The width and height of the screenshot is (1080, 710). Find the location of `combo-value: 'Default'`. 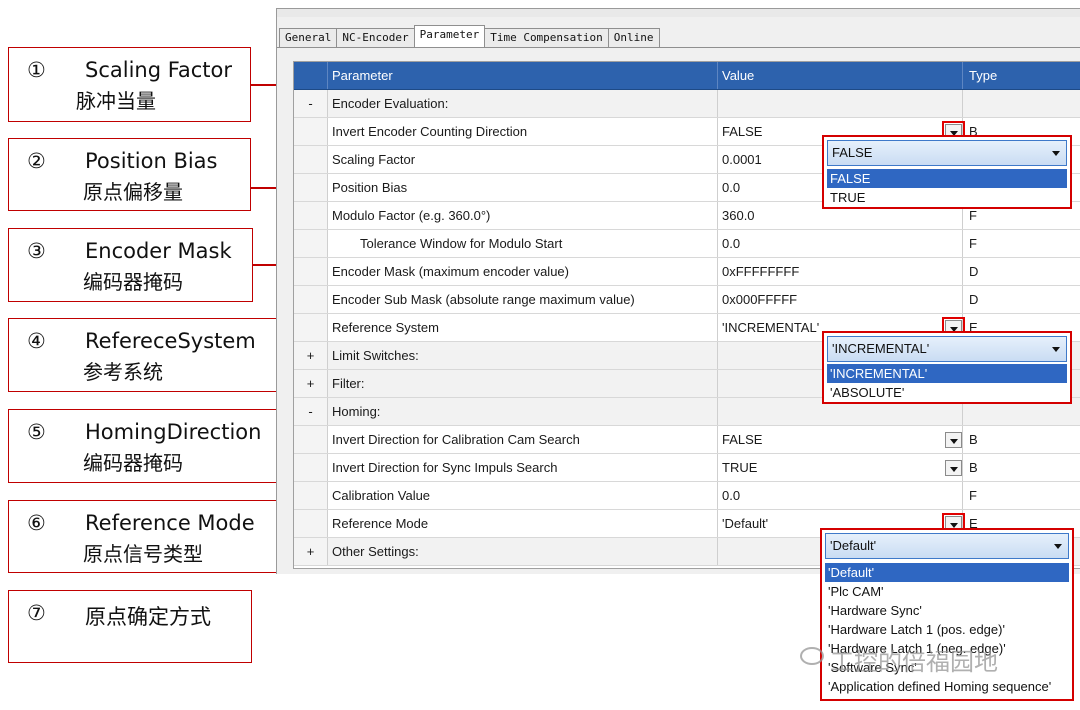

combo-value: 'Default' is located at coordinates (853, 545).